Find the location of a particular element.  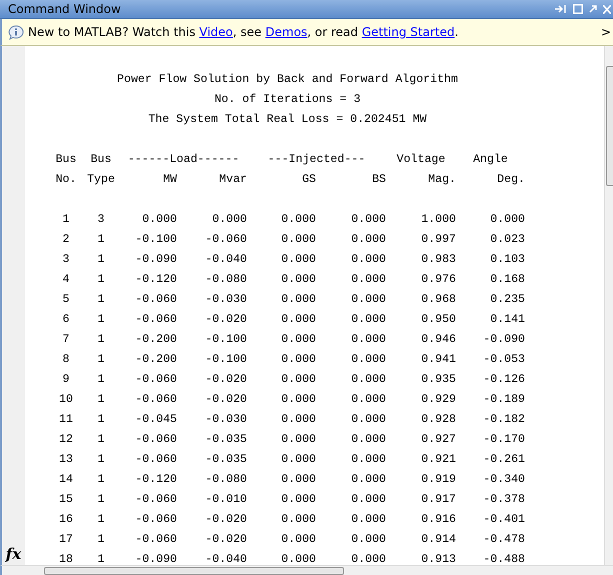

table-cell-text: 0.950 is located at coordinates (438, 320).